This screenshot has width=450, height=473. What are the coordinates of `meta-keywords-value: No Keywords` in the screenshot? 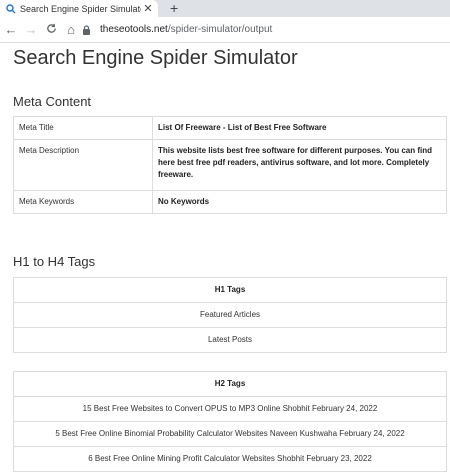 It's located at (299, 202).